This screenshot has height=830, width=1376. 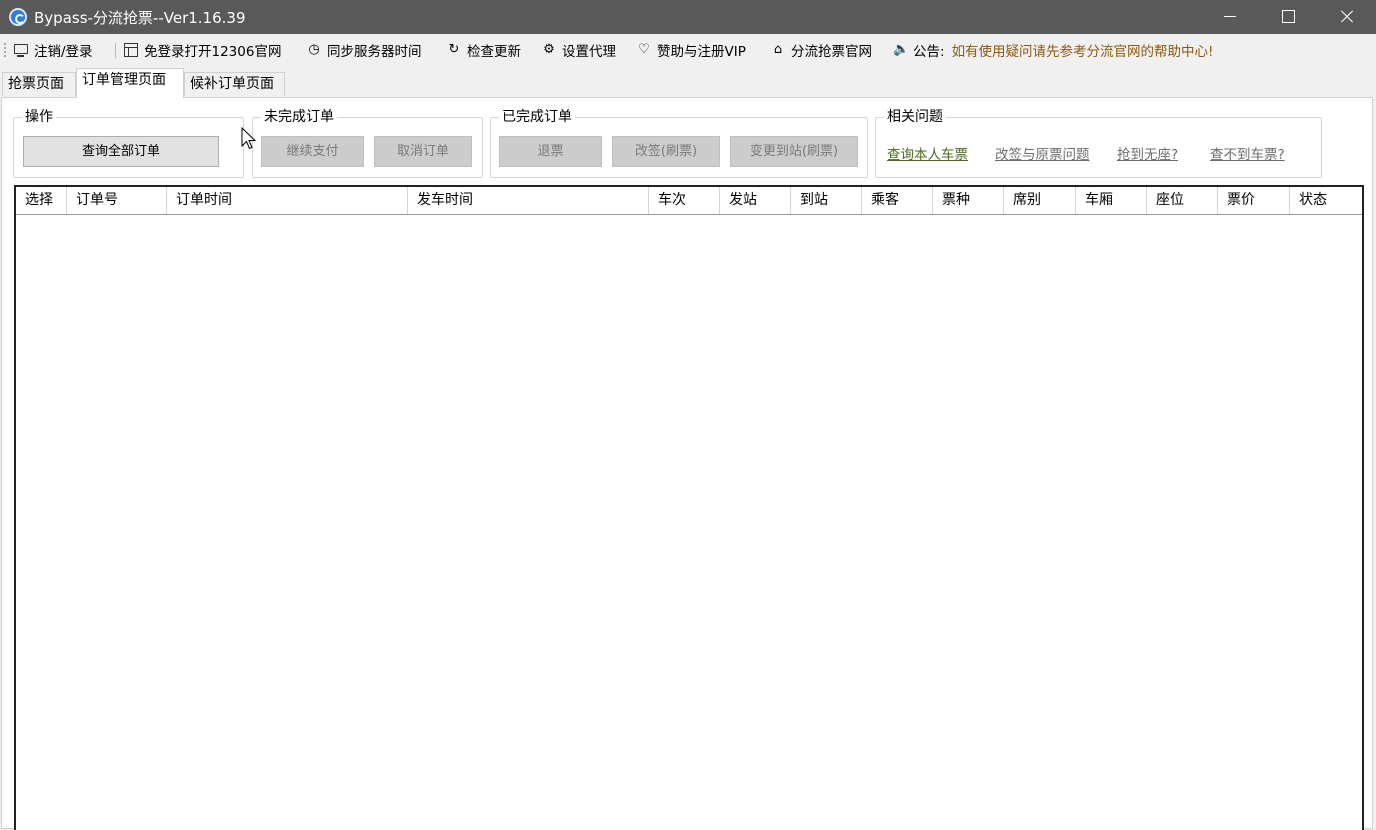 What do you see at coordinates (131, 50) in the screenshot?
I see `window-icon` at bounding box center [131, 50].